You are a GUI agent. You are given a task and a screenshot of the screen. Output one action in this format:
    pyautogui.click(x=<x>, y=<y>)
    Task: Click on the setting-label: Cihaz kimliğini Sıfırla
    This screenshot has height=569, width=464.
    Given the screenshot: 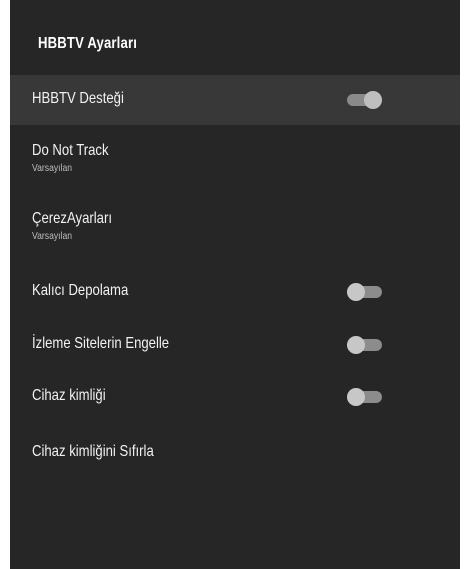 What is the action you would take?
    pyautogui.click(x=93, y=451)
    